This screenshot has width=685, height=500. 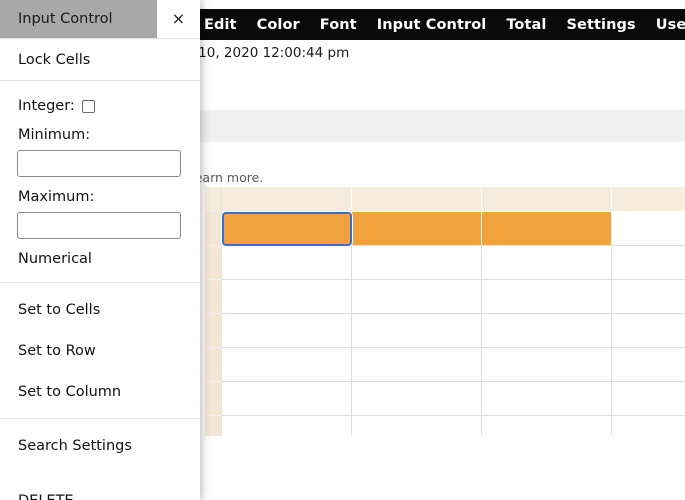 I want to click on panel-item-set-to-cells: Set to Cells, so click(x=100, y=309).